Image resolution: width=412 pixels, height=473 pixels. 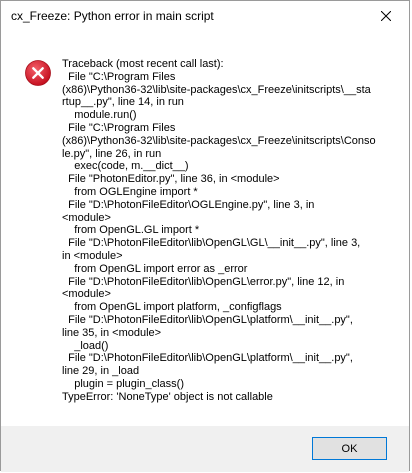 I want to click on message-line: le.py", line 26, in run, so click(x=112, y=153).